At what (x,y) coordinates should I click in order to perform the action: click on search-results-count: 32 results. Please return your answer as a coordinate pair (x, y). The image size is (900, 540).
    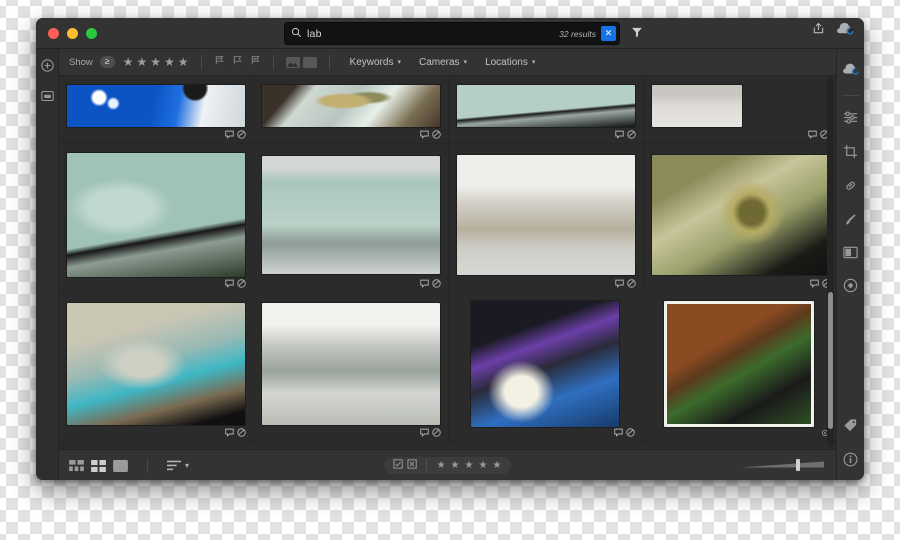
    Looking at the image, I should click on (577, 33).